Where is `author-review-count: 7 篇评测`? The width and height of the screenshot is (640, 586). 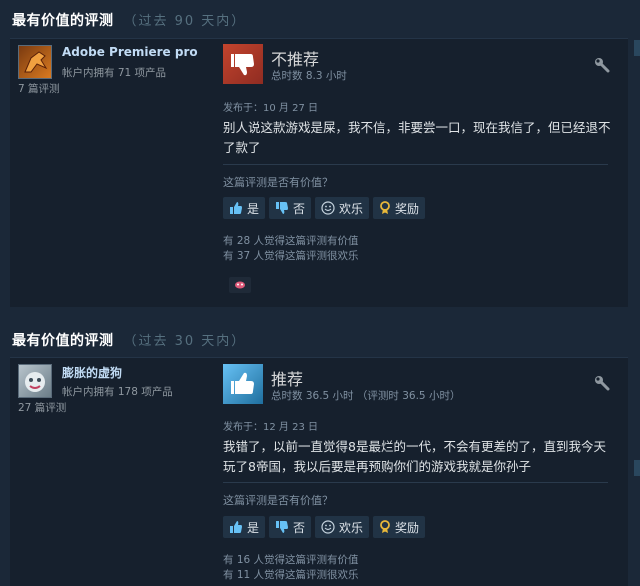 author-review-count: 7 篇评测 is located at coordinates (39, 88).